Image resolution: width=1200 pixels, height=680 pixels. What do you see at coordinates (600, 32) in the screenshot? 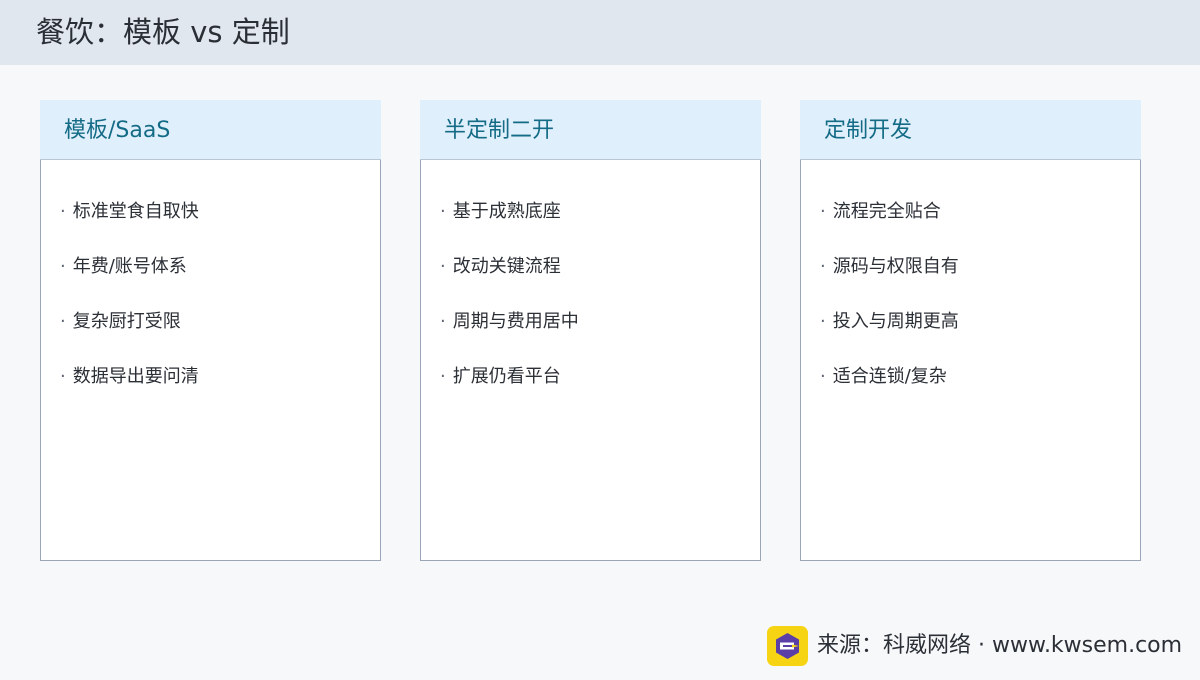
I see `header-bar: 餐饮：模板 vs 定制` at bounding box center [600, 32].